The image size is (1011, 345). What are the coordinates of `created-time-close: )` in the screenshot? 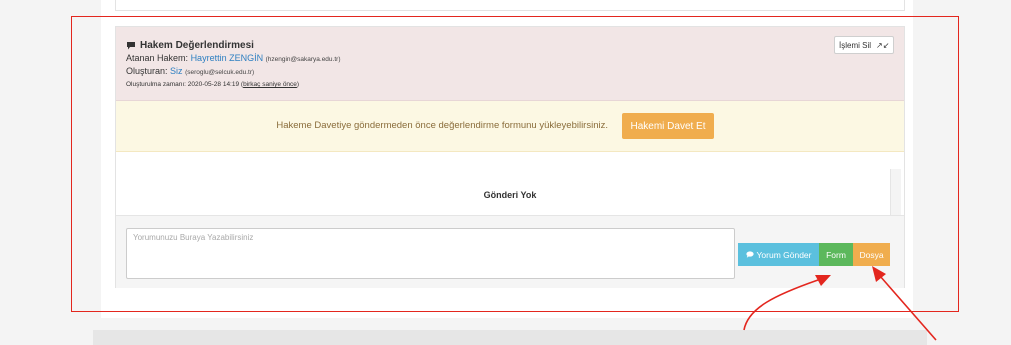 It's located at (298, 84).